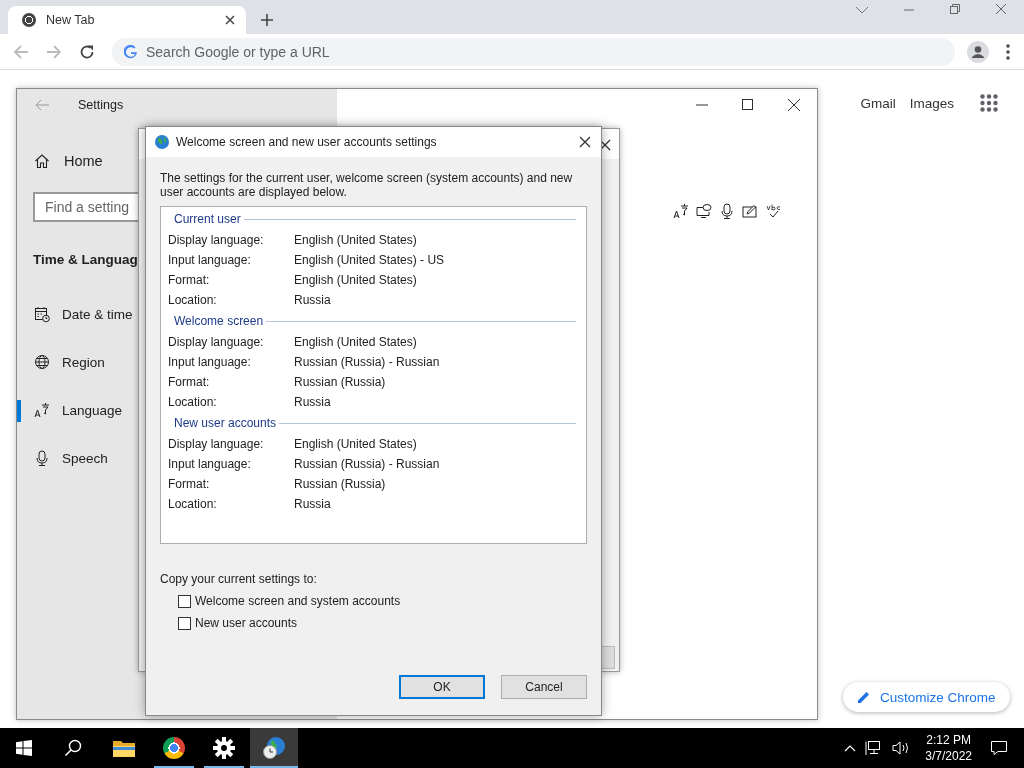 This screenshot has width=1024, height=768. What do you see at coordinates (239, 579) in the screenshot?
I see `copy-label: Copy your current settings to:` at bounding box center [239, 579].